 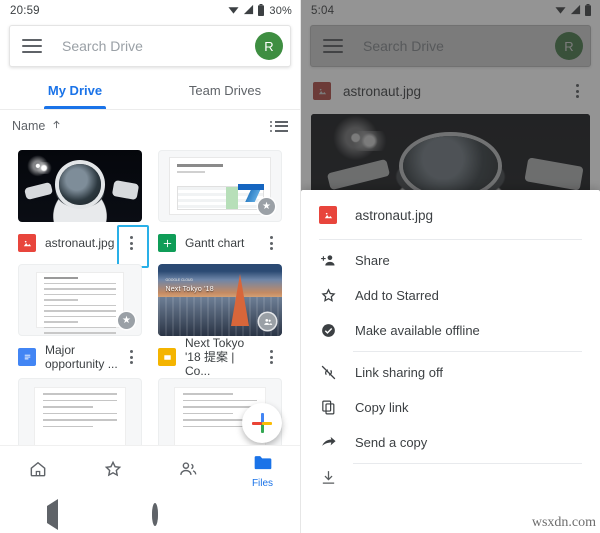 What do you see at coordinates (248, 11) in the screenshot?
I see `signal-icon` at bounding box center [248, 11].